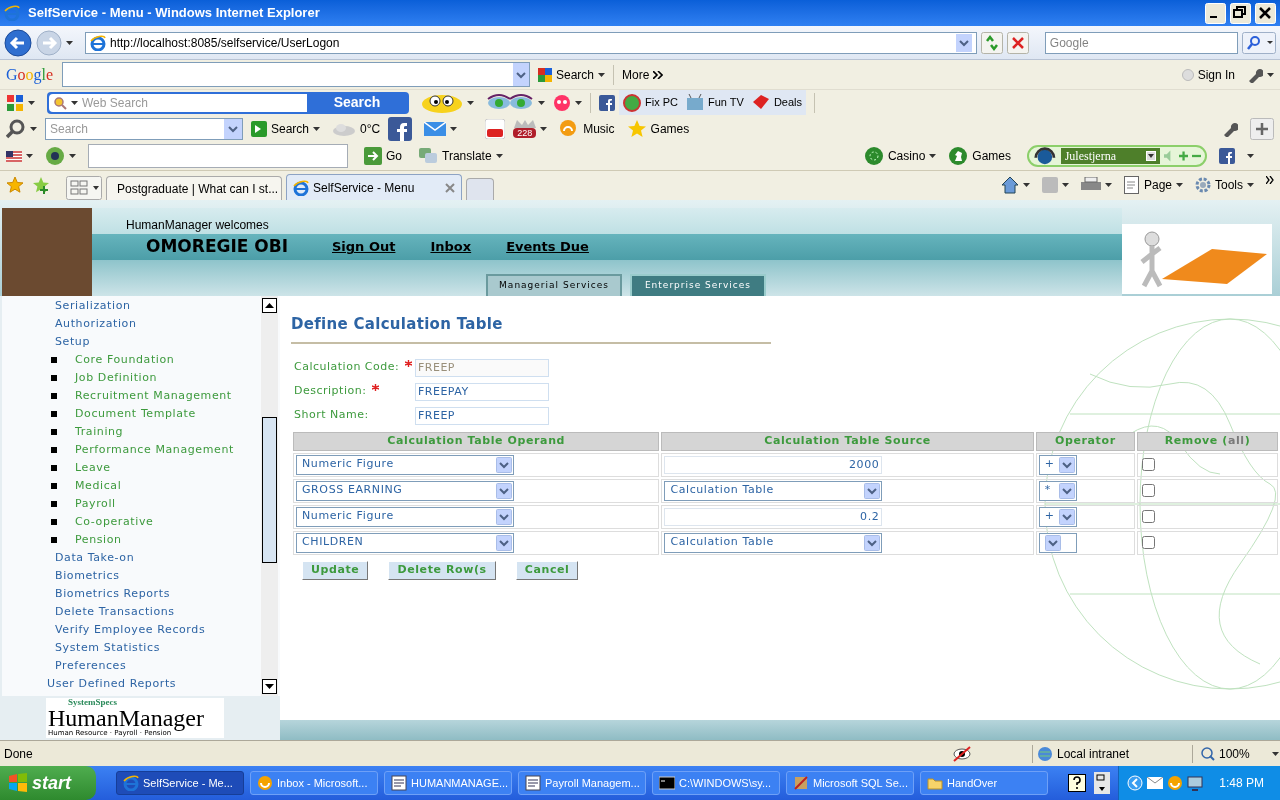  What do you see at coordinates (269, 686) in the screenshot?
I see `scroll-down-button` at bounding box center [269, 686].